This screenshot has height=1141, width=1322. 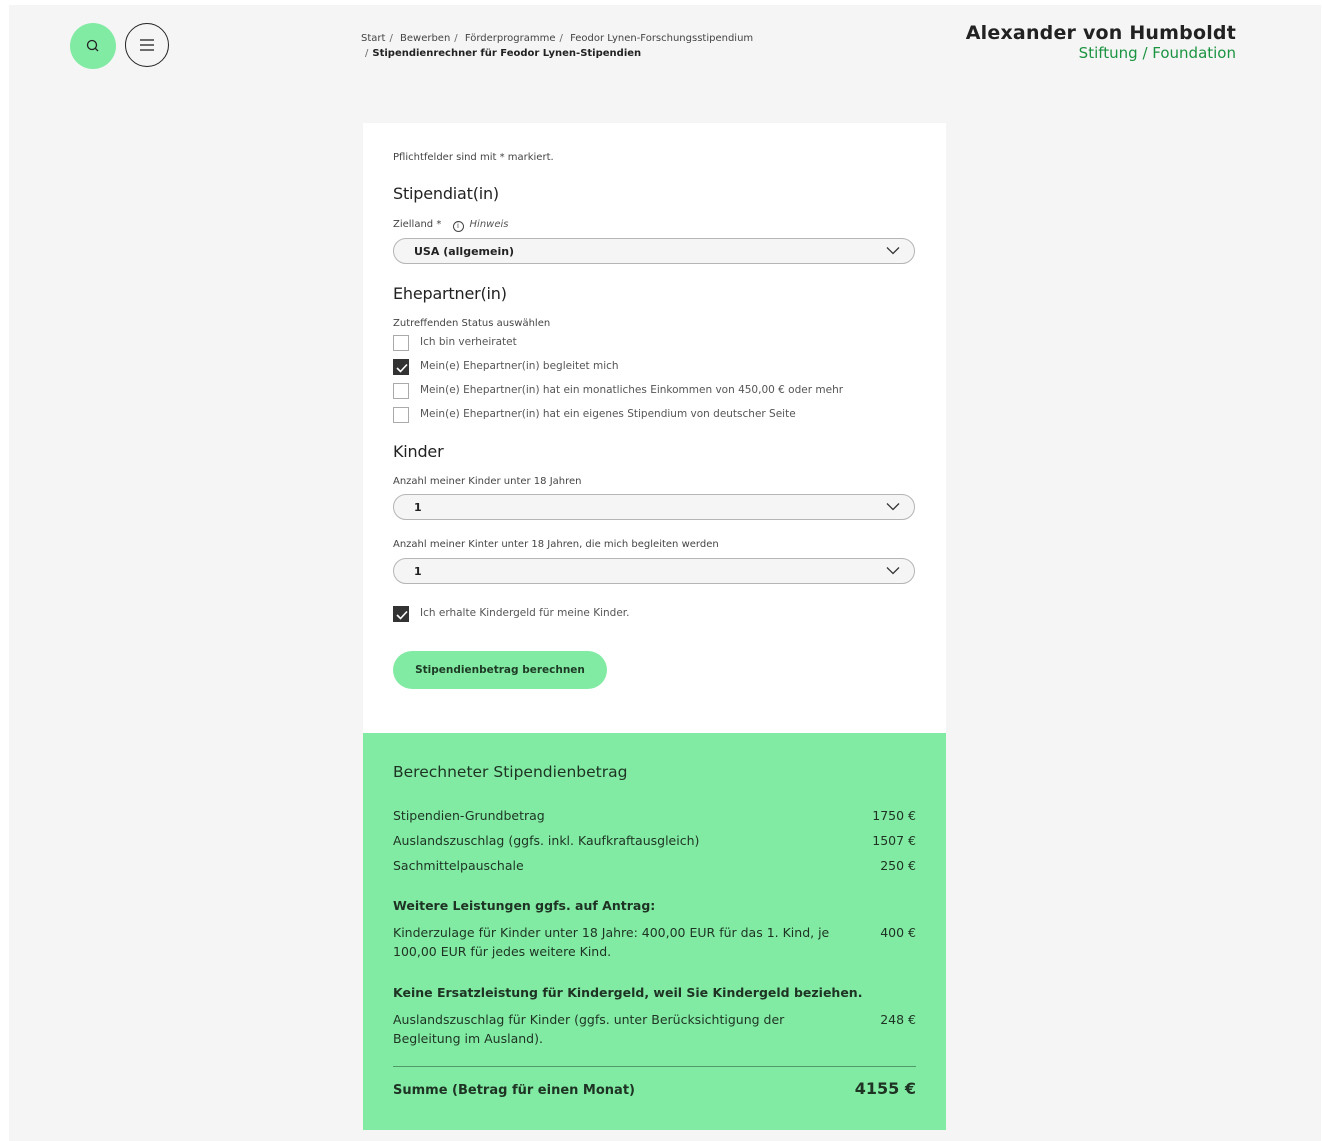 What do you see at coordinates (514, 1090) in the screenshot?
I see `sum-label: Summe (Betrag für einen Monat)` at bounding box center [514, 1090].